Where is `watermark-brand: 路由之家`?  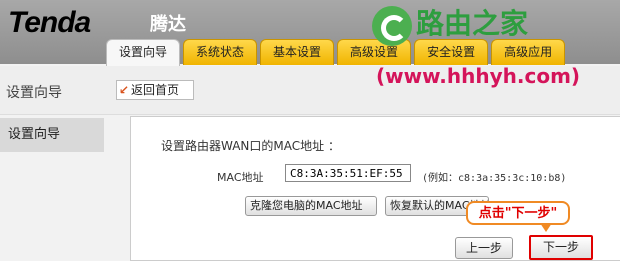
watermark-brand: 路由之家 is located at coordinates (472, 23).